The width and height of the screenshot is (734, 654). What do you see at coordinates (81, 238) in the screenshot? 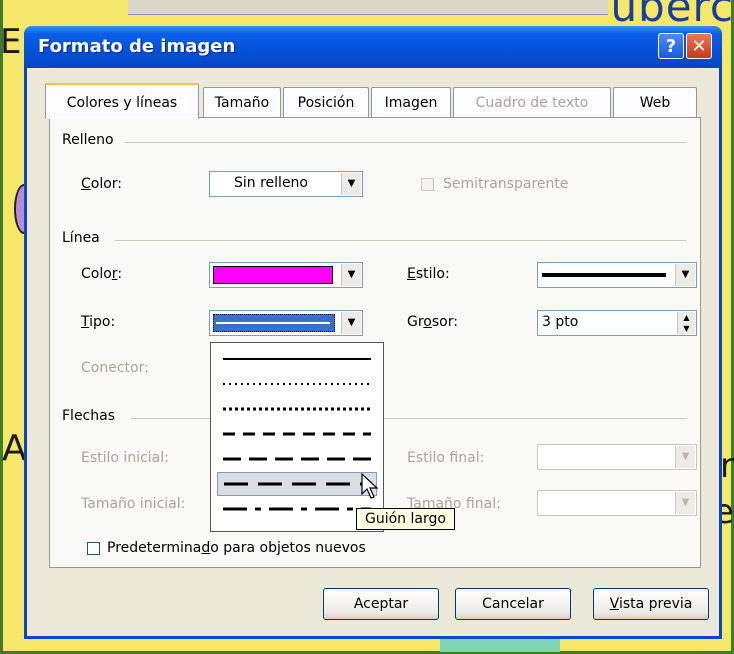
I see `section-linea: Línea` at bounding box center [81, 238].